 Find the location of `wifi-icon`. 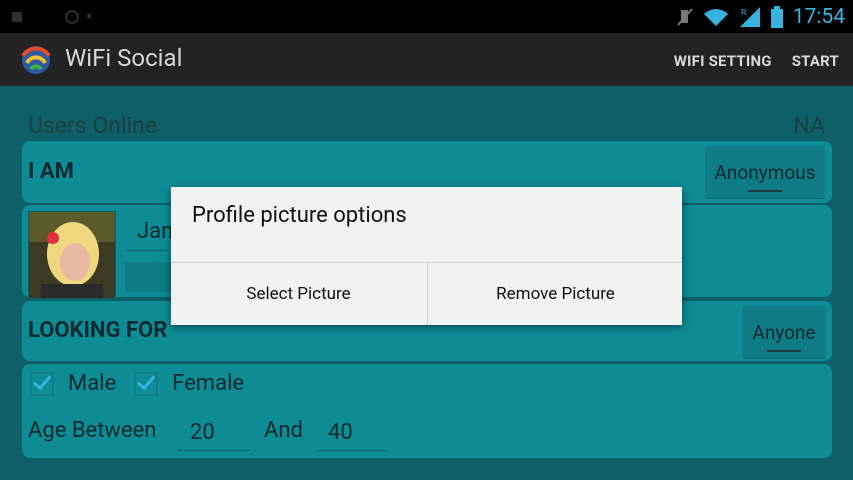

wifi-icon is located at coordinates (715, 17).